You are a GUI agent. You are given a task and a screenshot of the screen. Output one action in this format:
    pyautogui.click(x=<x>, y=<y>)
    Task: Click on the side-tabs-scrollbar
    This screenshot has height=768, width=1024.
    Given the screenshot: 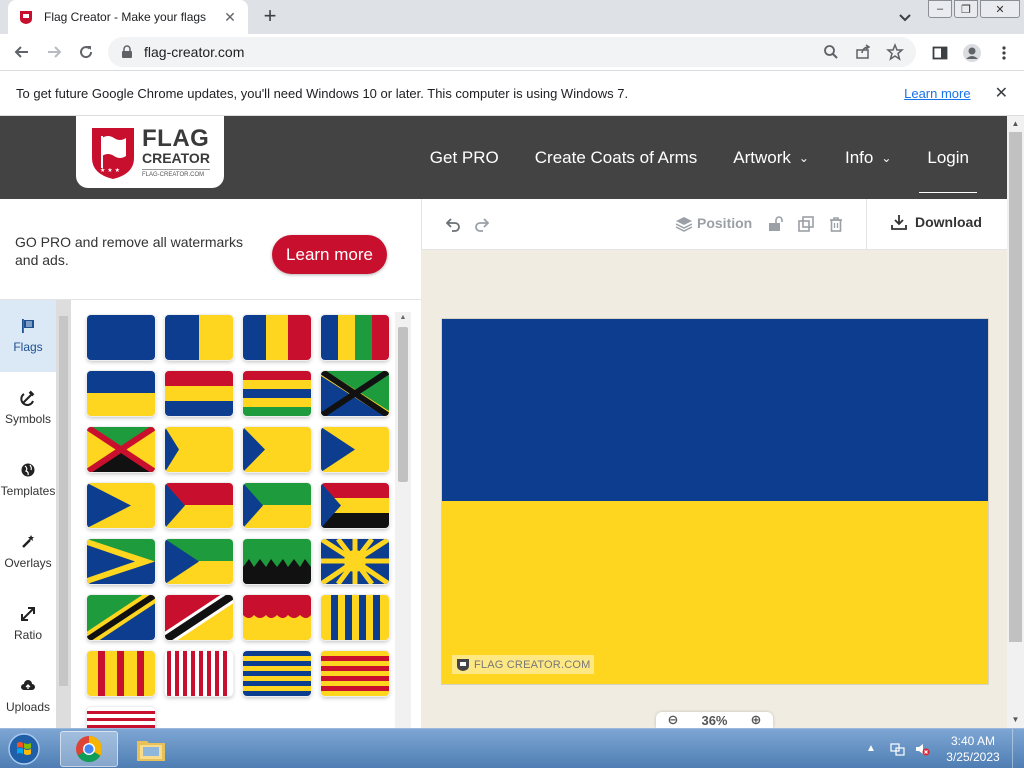 What is the action you would take?
    pyautogui.click(x=63, y=514)
    